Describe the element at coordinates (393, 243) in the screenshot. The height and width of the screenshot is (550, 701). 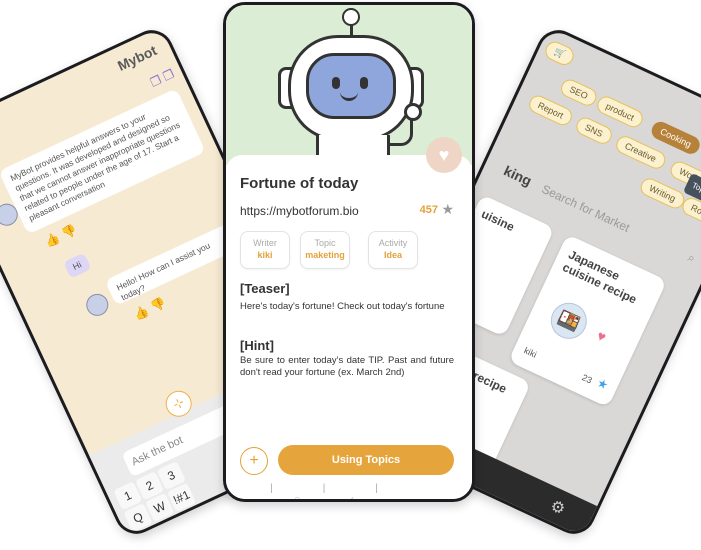
I see `info-label: Activity` at that location.